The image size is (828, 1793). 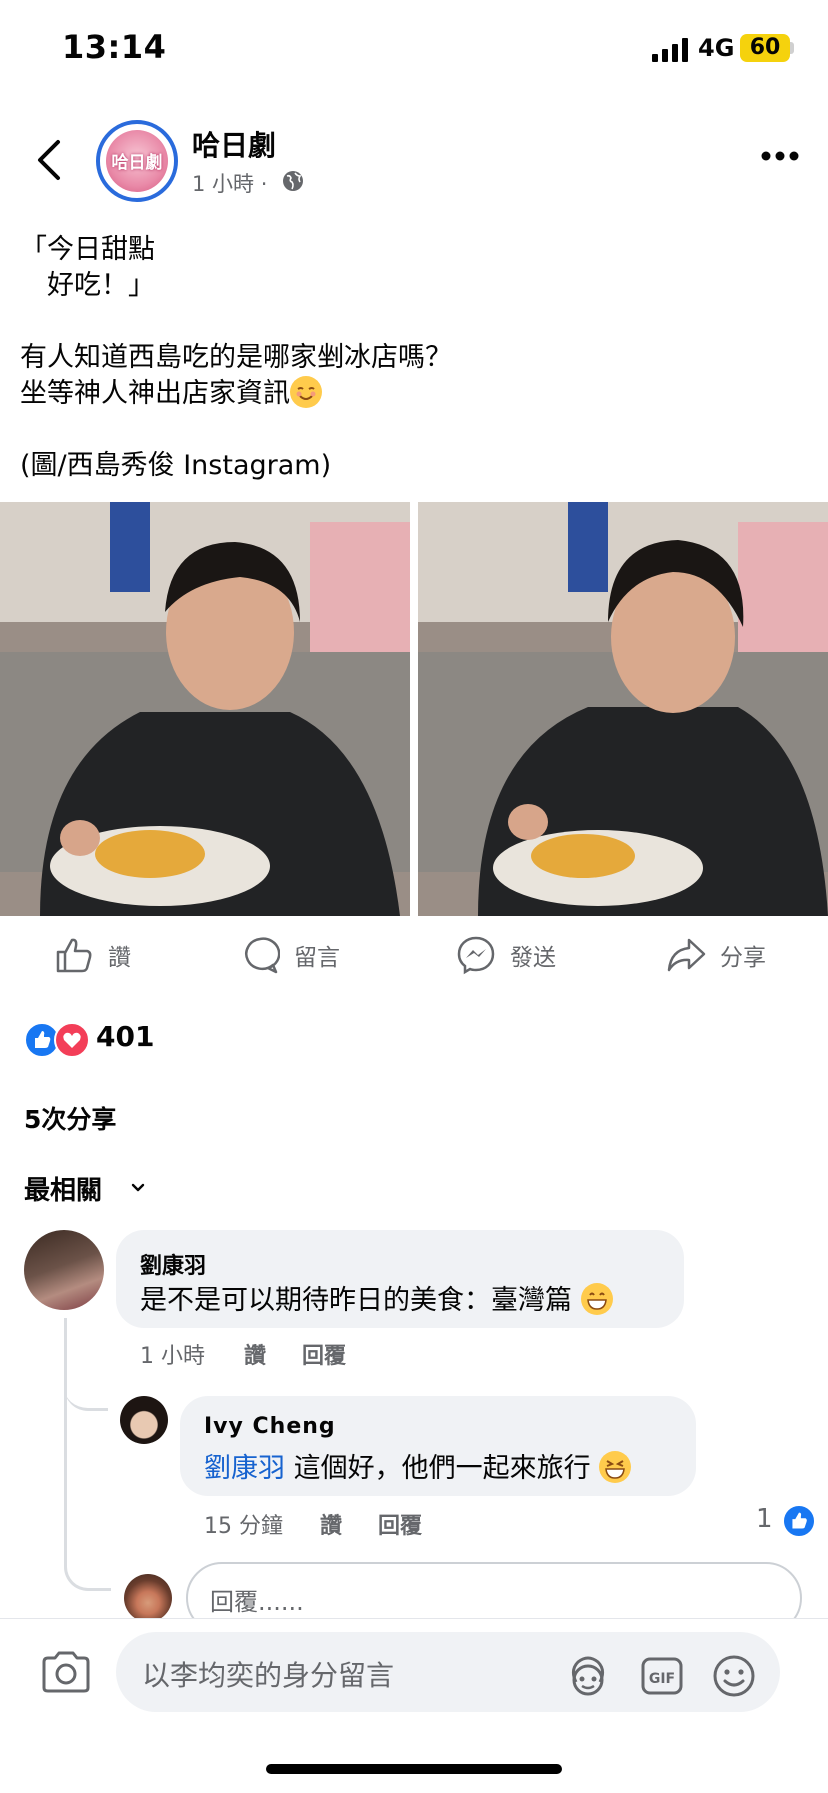 What do you see at coordinates (72, 1040) in the screenshot?
I see `love-reaction-icon` at bounding box center [72, 1040].